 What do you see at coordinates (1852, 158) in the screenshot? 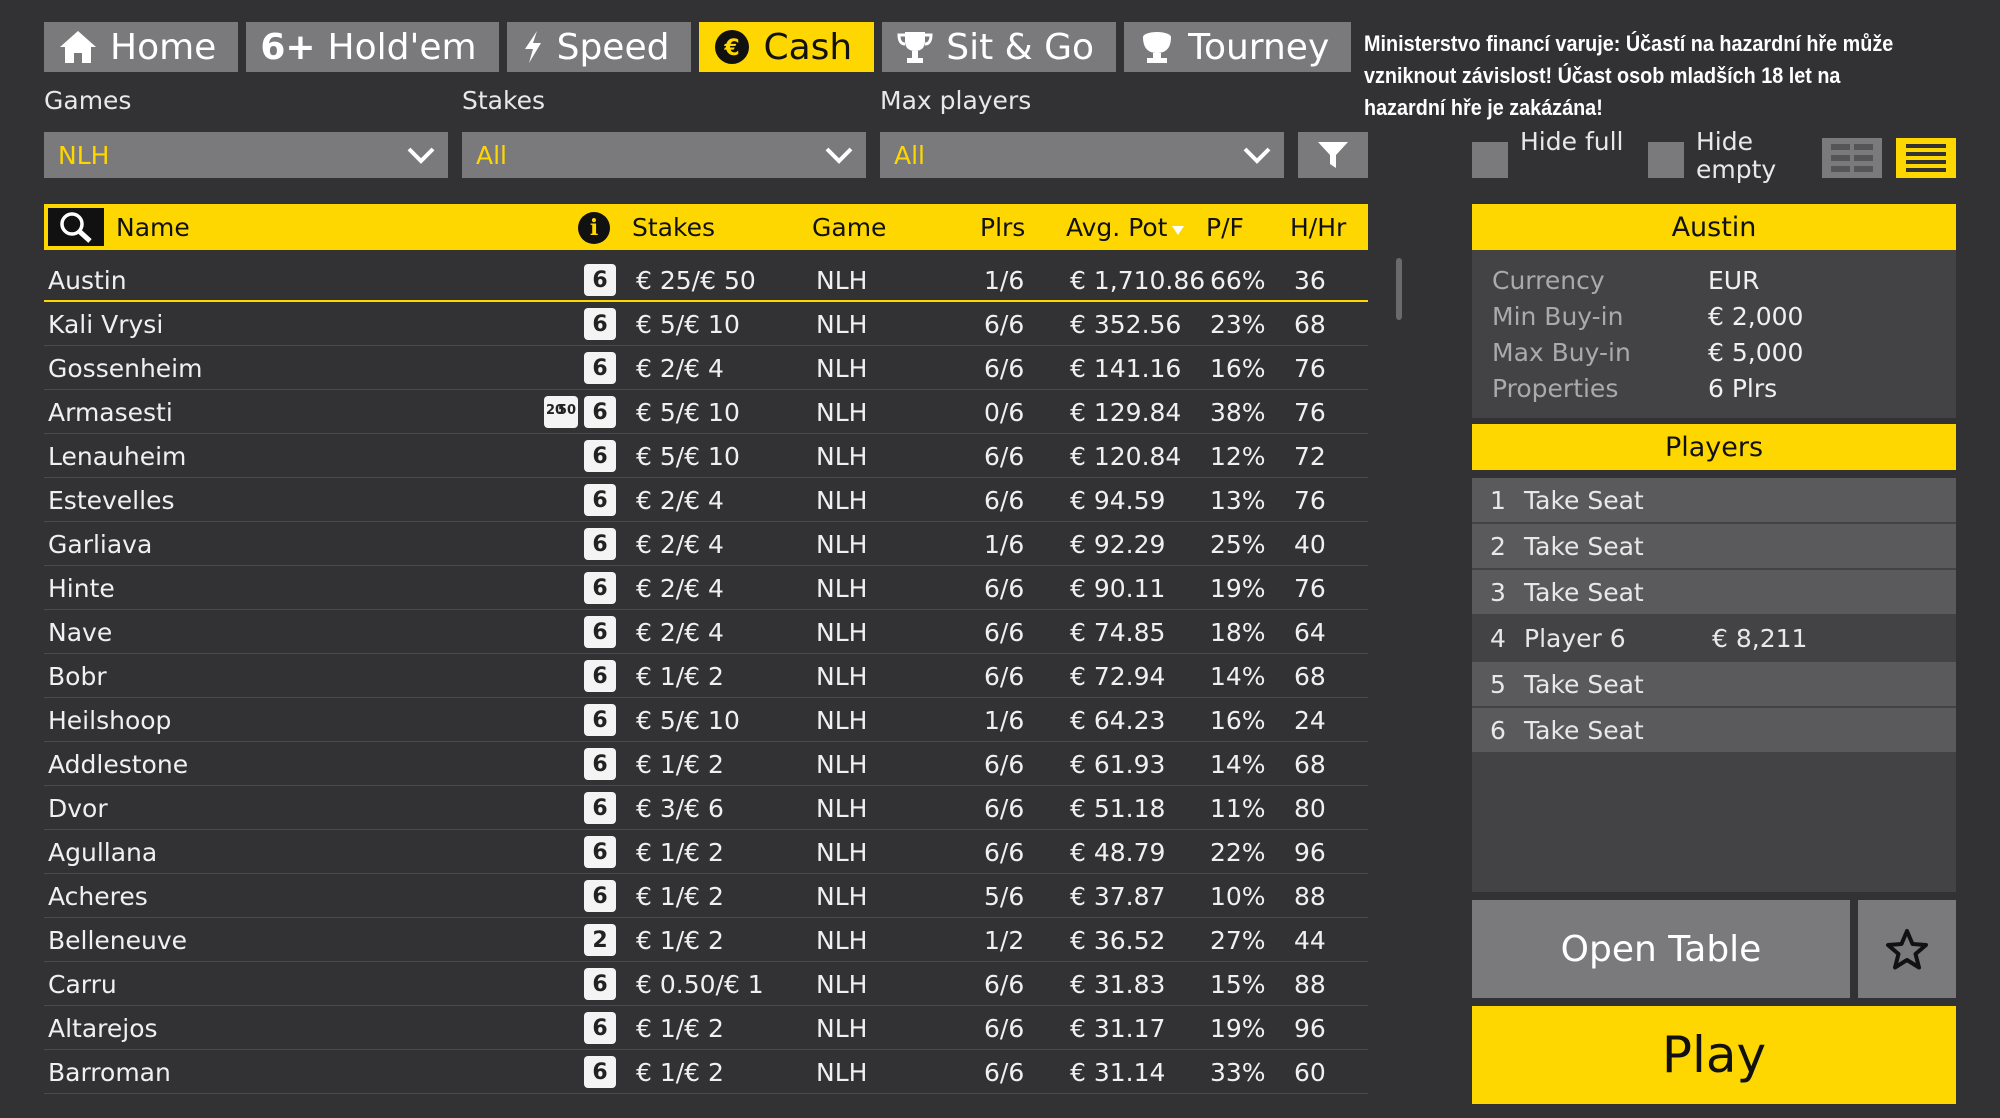
I see `grid-view-button` at bounding box center [1852, 158].